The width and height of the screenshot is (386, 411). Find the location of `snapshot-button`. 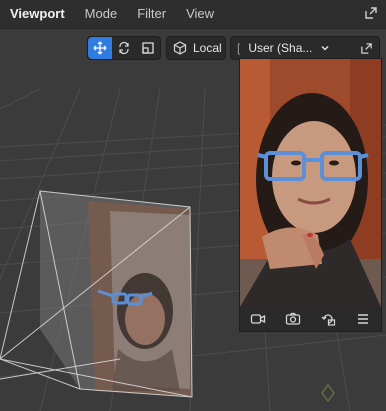

snapshot-button is located at coordinates (293, 319).